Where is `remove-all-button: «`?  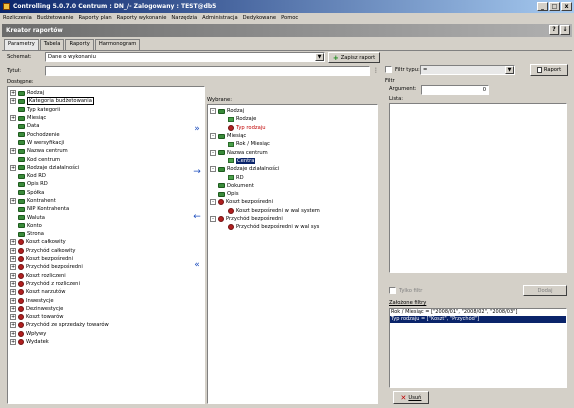 remove-all-button: « is located at coordinates (197, 265).